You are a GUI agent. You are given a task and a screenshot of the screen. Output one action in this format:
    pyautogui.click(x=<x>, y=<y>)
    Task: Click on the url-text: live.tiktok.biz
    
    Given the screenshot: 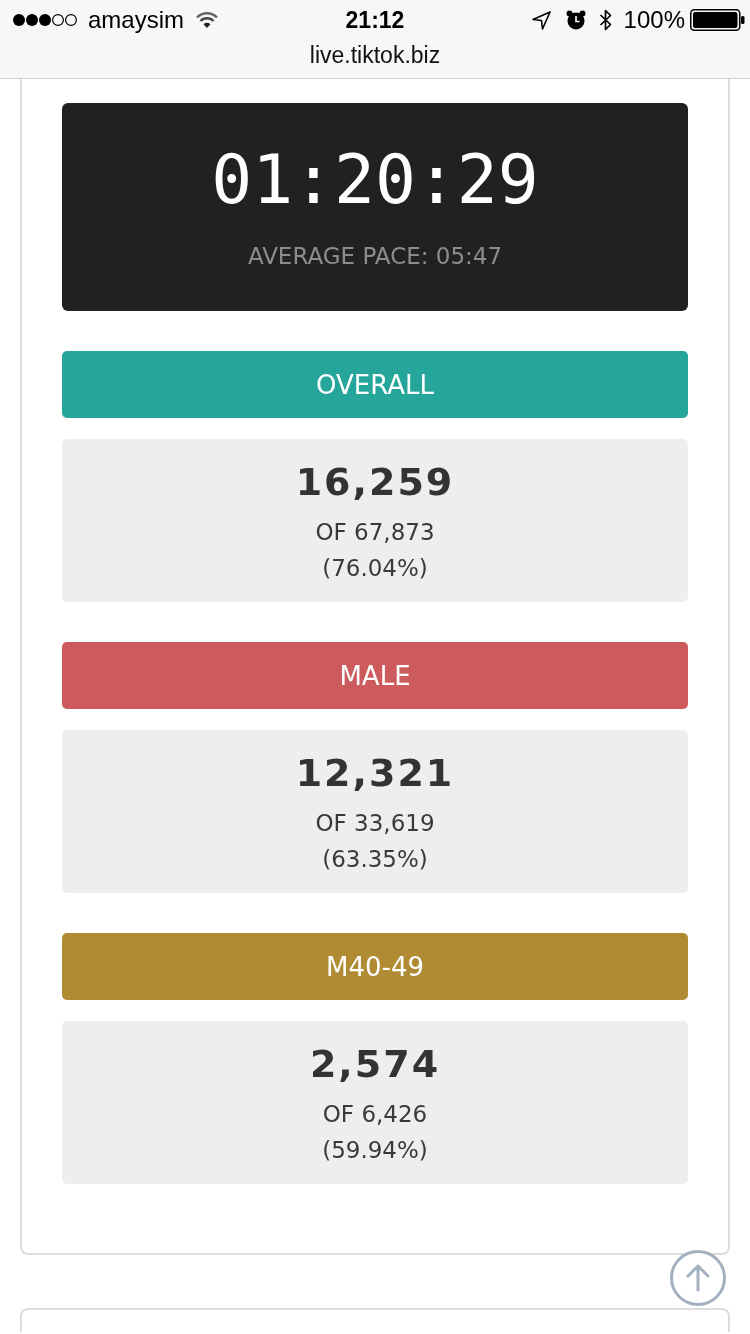 What is the action you would take?
    pyautogui.click(x=375, y=55)
    